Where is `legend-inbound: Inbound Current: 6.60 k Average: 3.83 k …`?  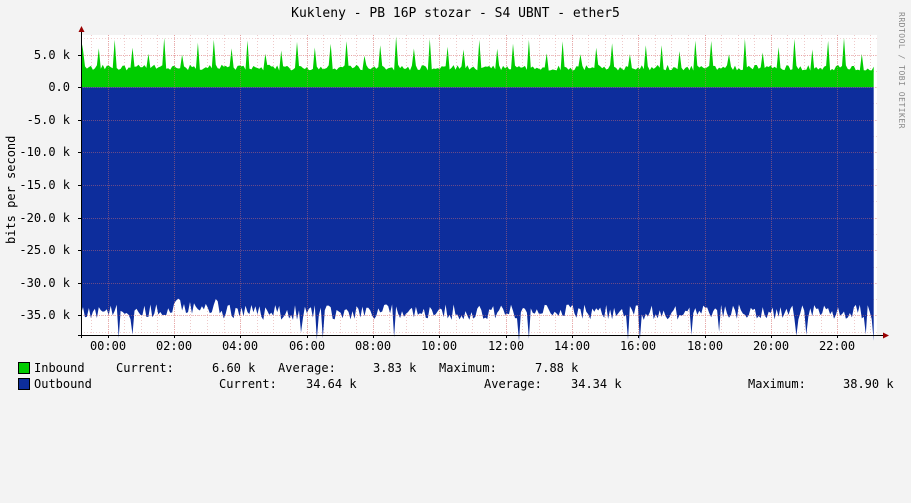 legend-inbound: Inbound Current: 6.60 k Average: 3.83 k … is located at coordinates (298, 368).